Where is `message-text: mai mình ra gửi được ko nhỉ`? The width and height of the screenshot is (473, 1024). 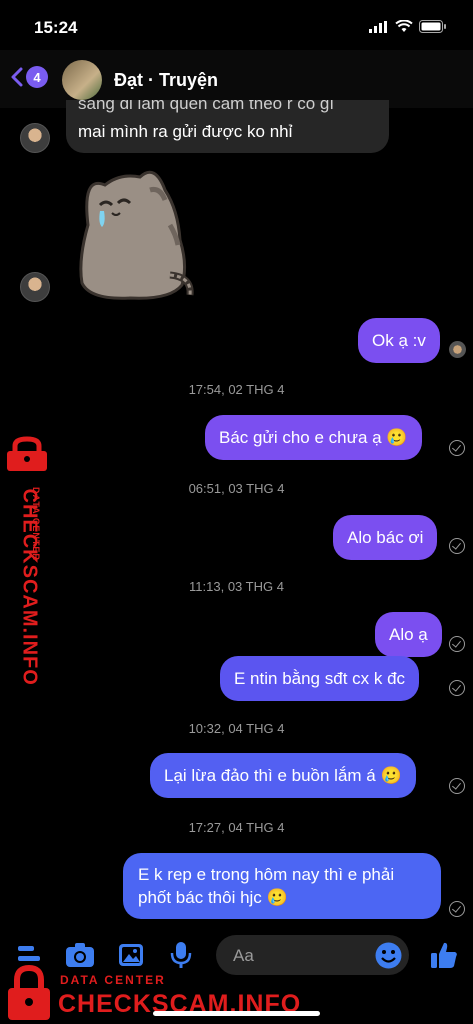 message-text: mai mình ra gửi được ko nhỉ is located at coordinates (185, 131).